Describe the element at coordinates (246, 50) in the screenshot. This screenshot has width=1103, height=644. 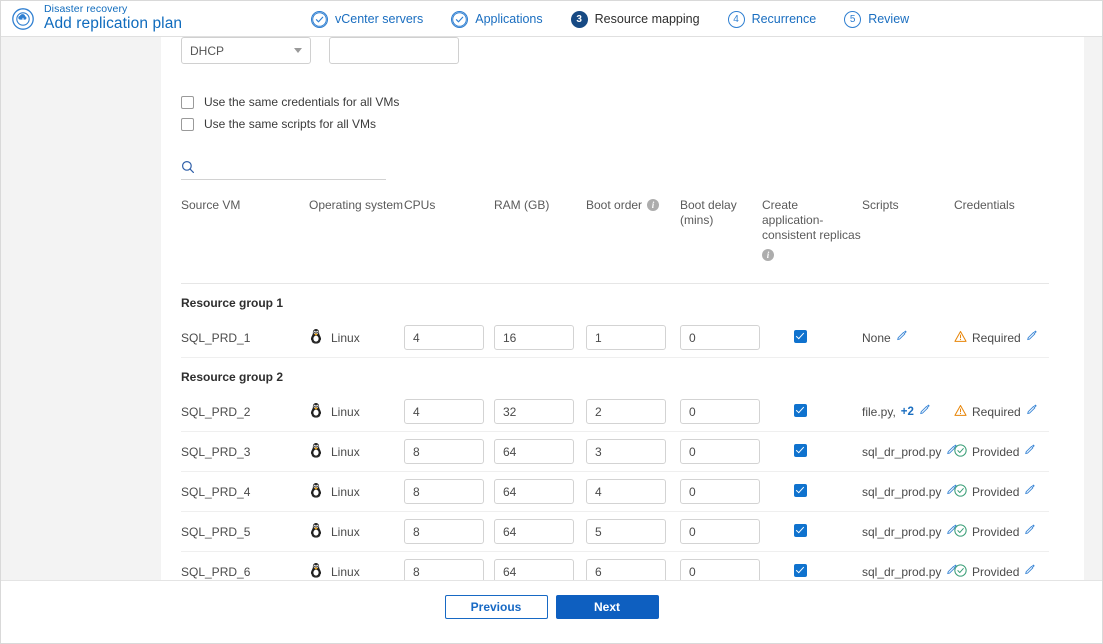
I see `ip-mode-select: DHCP` at that location.